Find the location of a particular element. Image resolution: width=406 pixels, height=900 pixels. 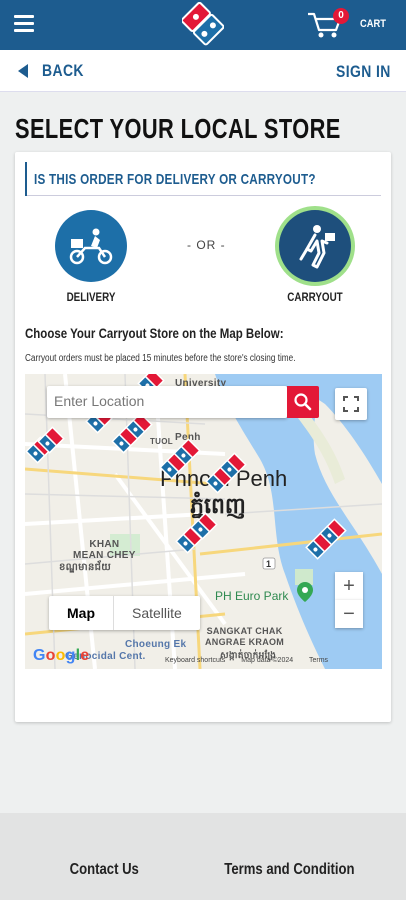

hamburger-menu-icon is located at coordinates (24, 24).